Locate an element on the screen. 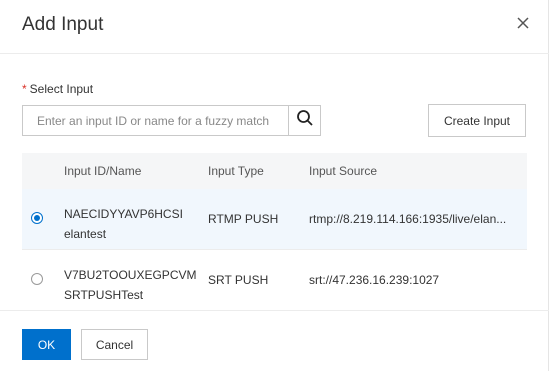 This screenshot has width=549, height=371. search-icon is located at coordinates (305, 120).